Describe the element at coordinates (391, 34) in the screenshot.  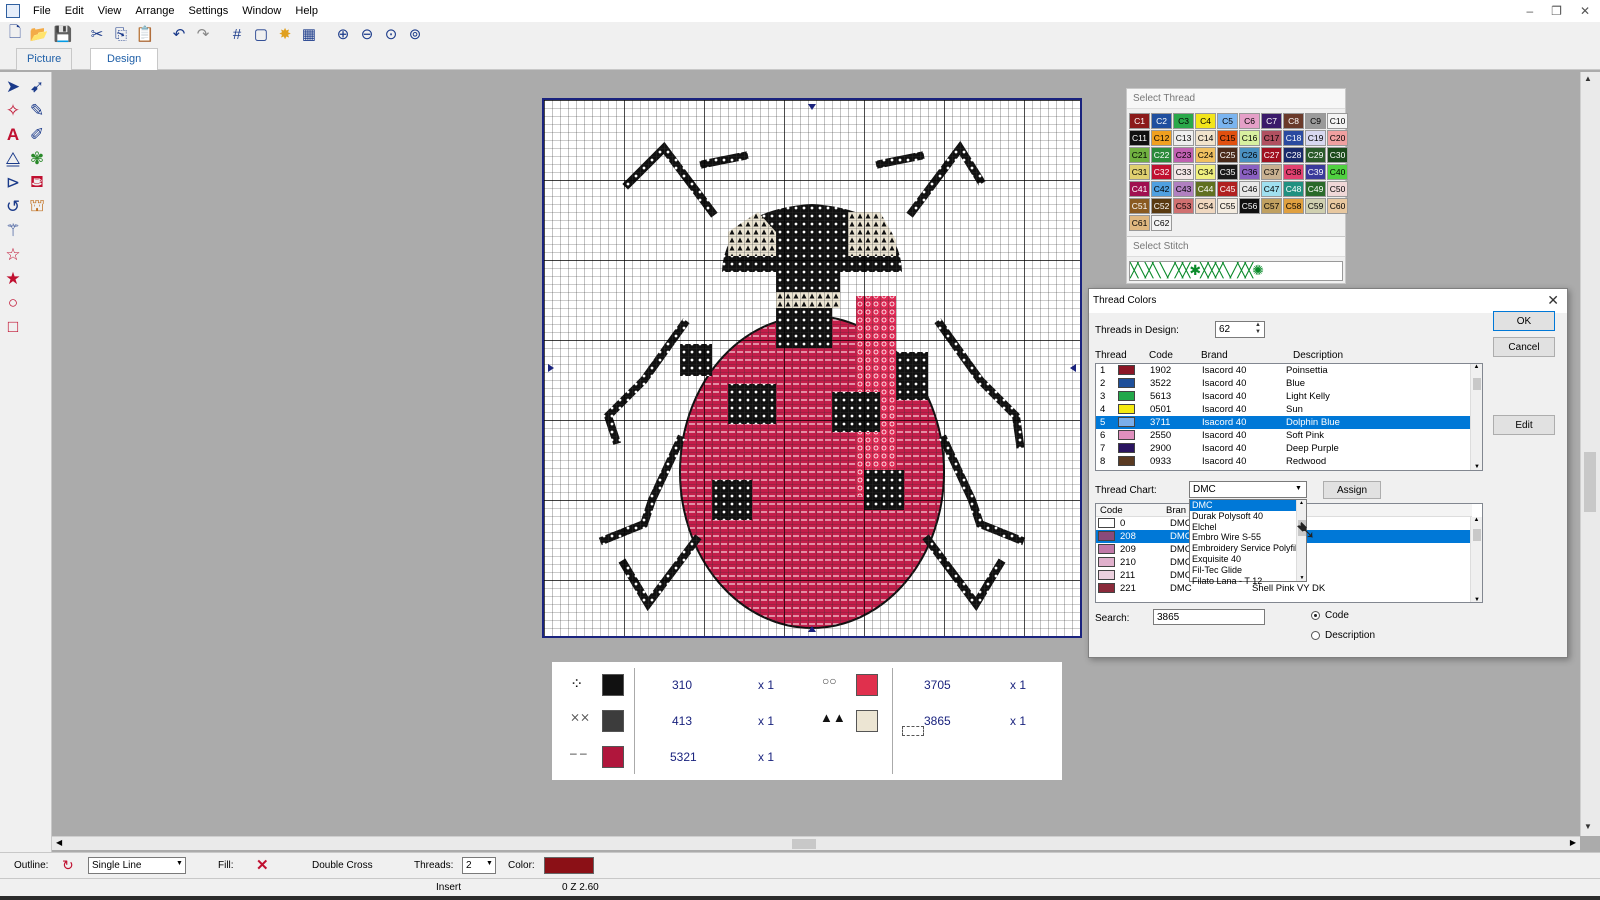
I see `zoom-fit-icon: ⊙` at that location.